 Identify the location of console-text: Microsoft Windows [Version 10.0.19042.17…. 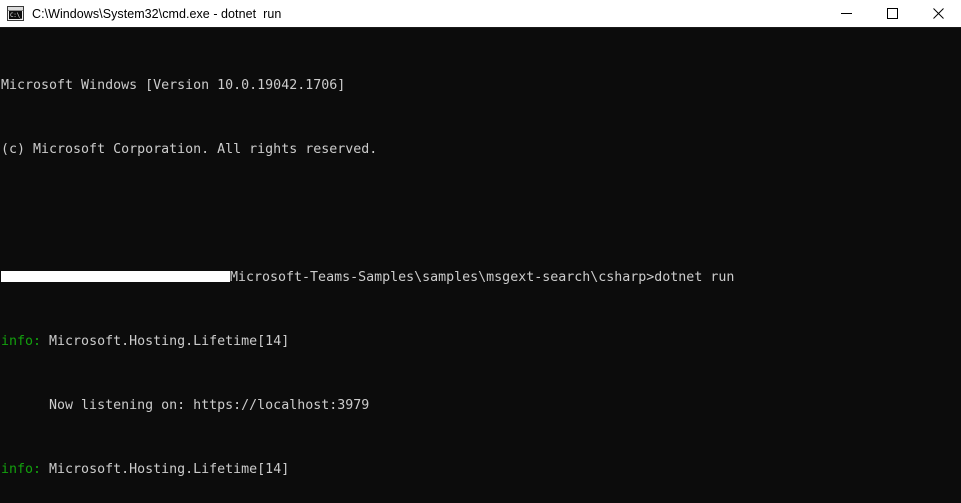
(173, 85).